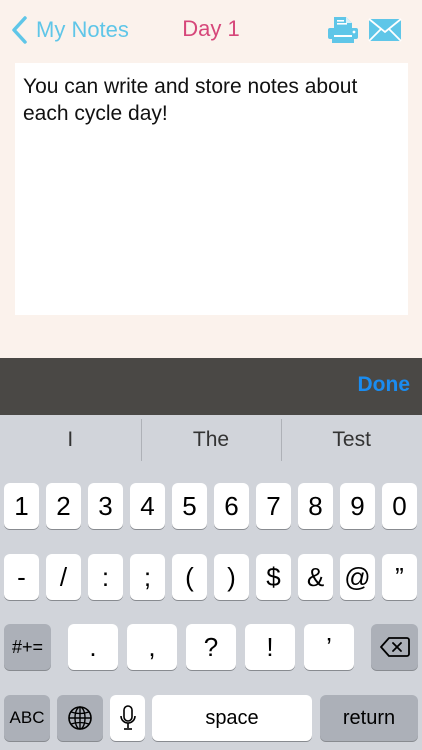 The height and width of the screenshot is (750, 422). I want to click on suggestion-bar: I The Test, so click(211, 440).